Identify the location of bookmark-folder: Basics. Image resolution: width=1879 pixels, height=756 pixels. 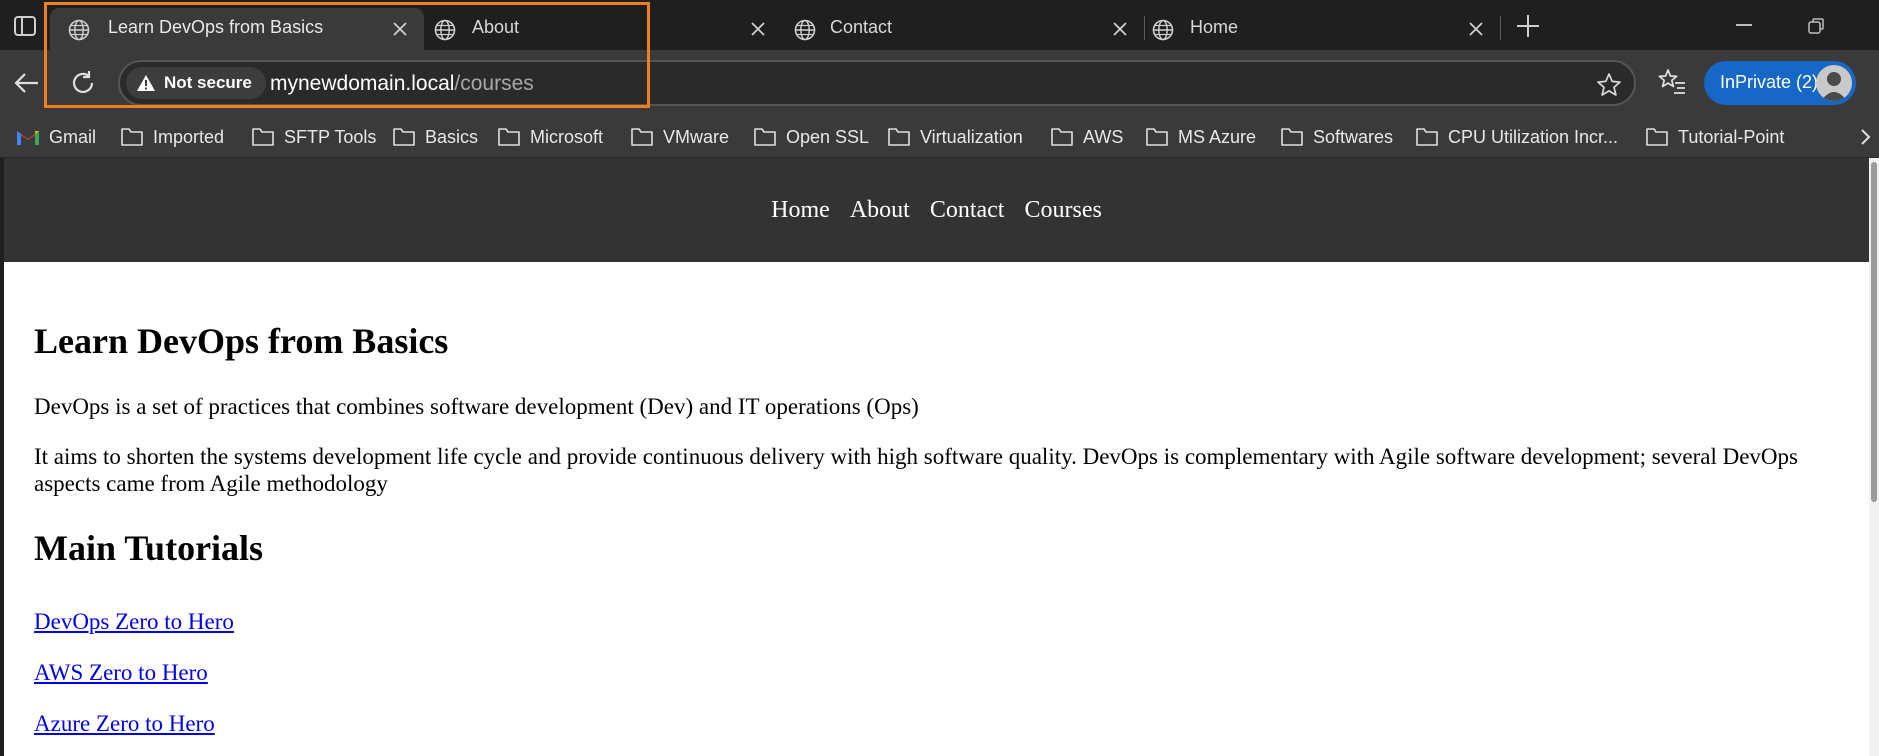
(435, 137).